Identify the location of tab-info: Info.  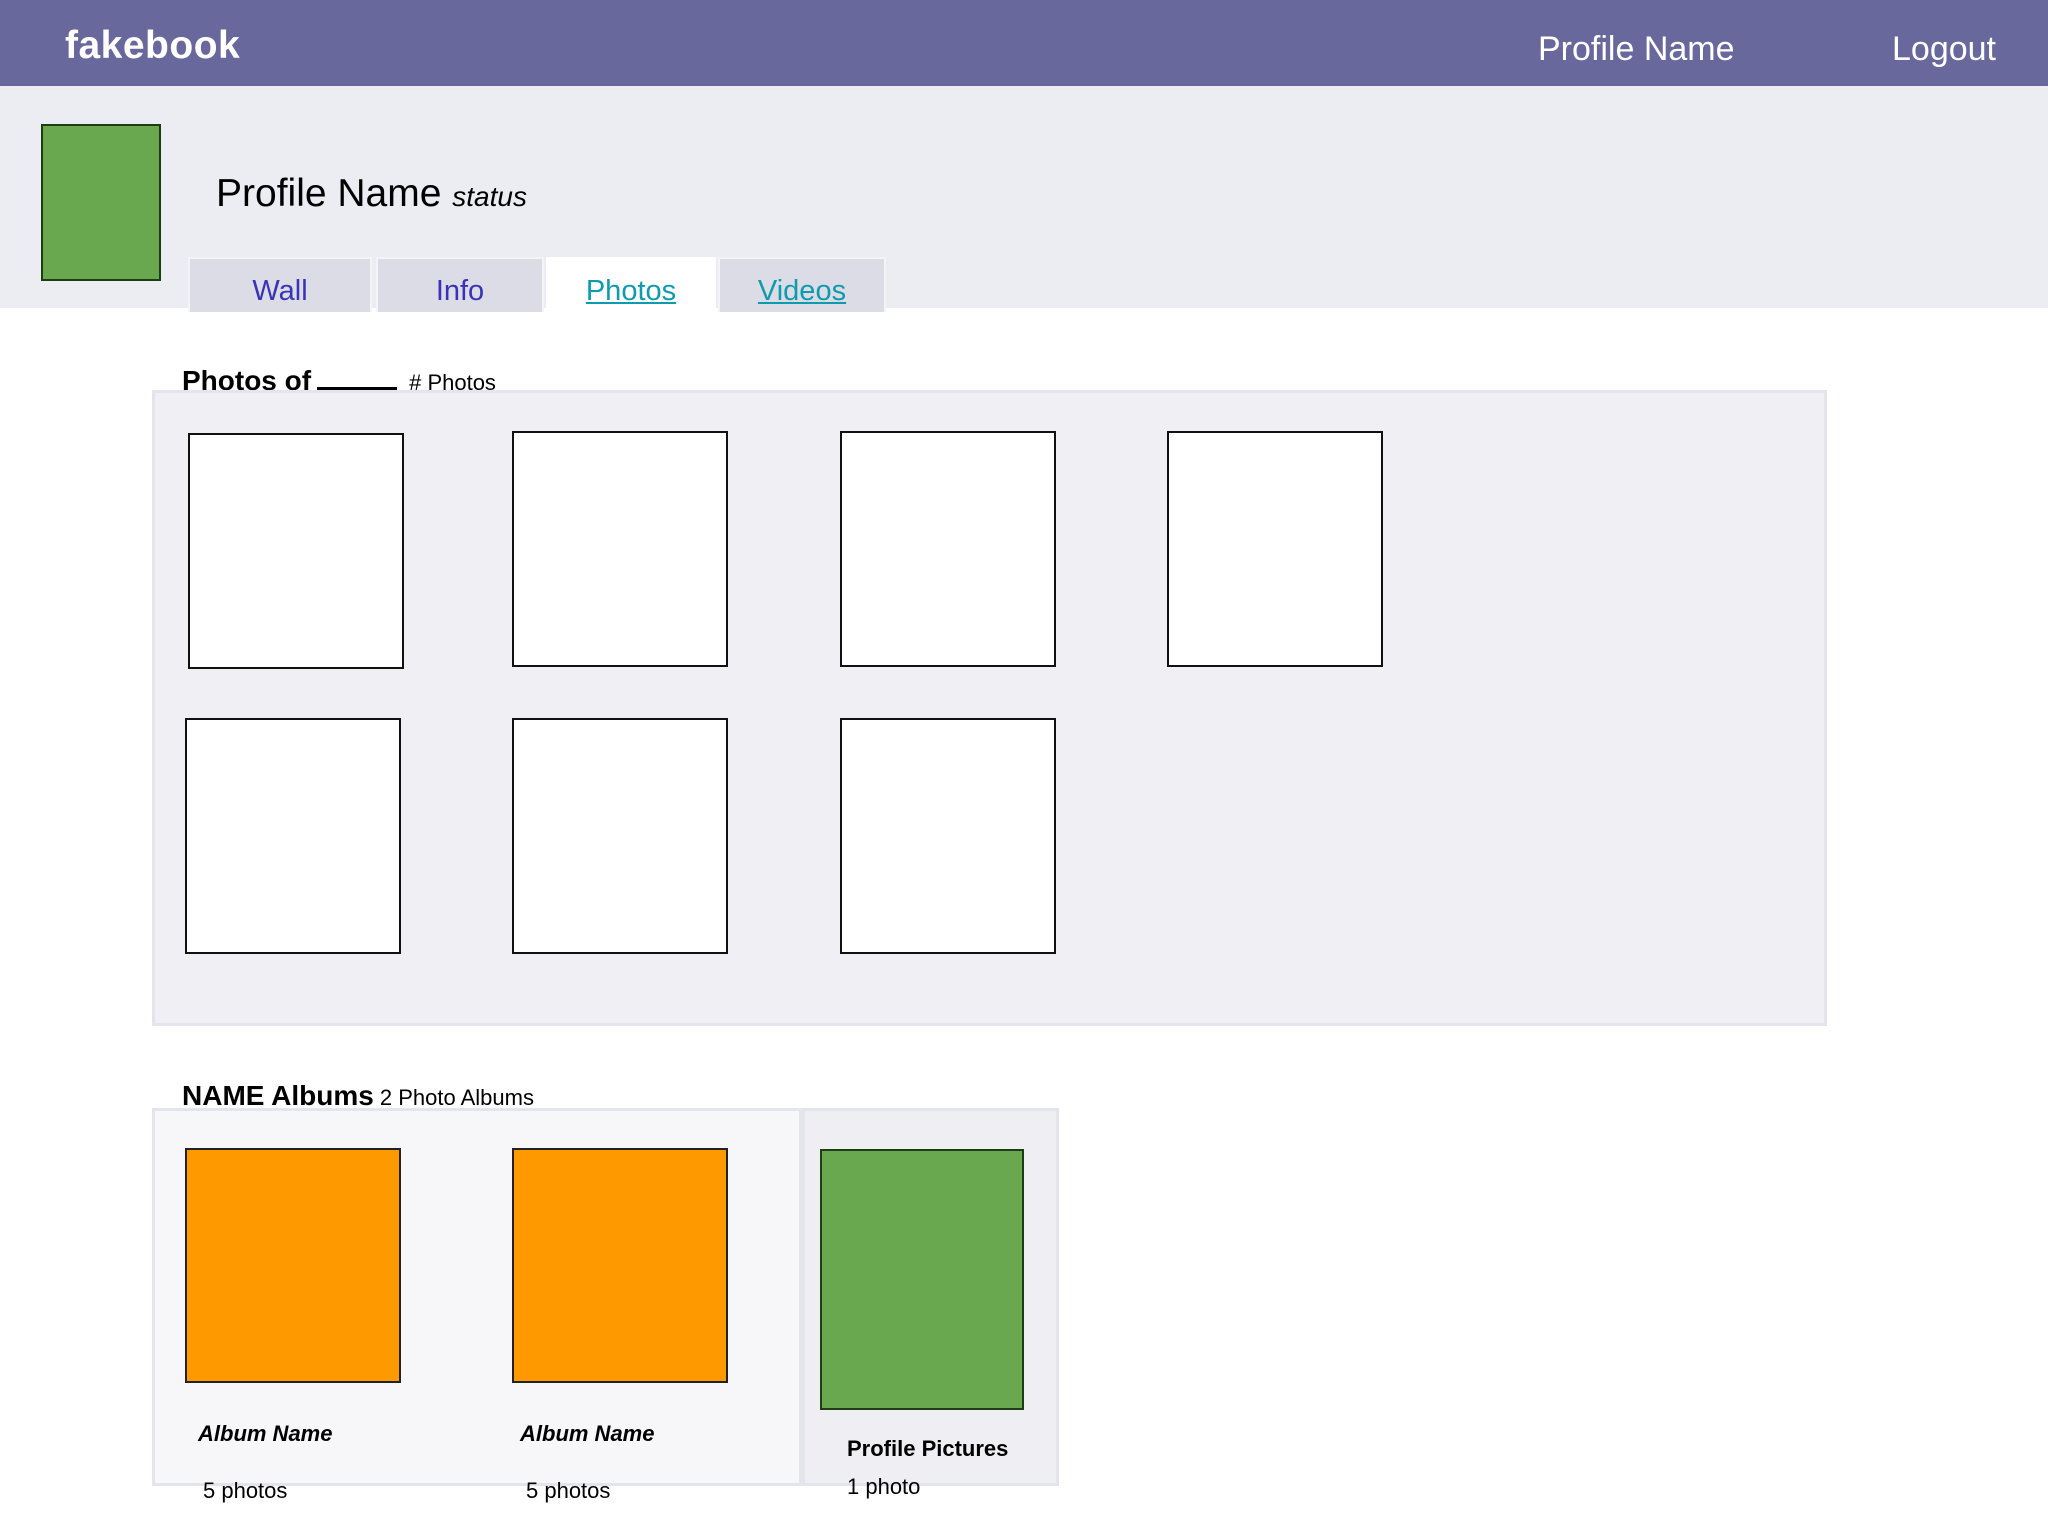
(460, 284).